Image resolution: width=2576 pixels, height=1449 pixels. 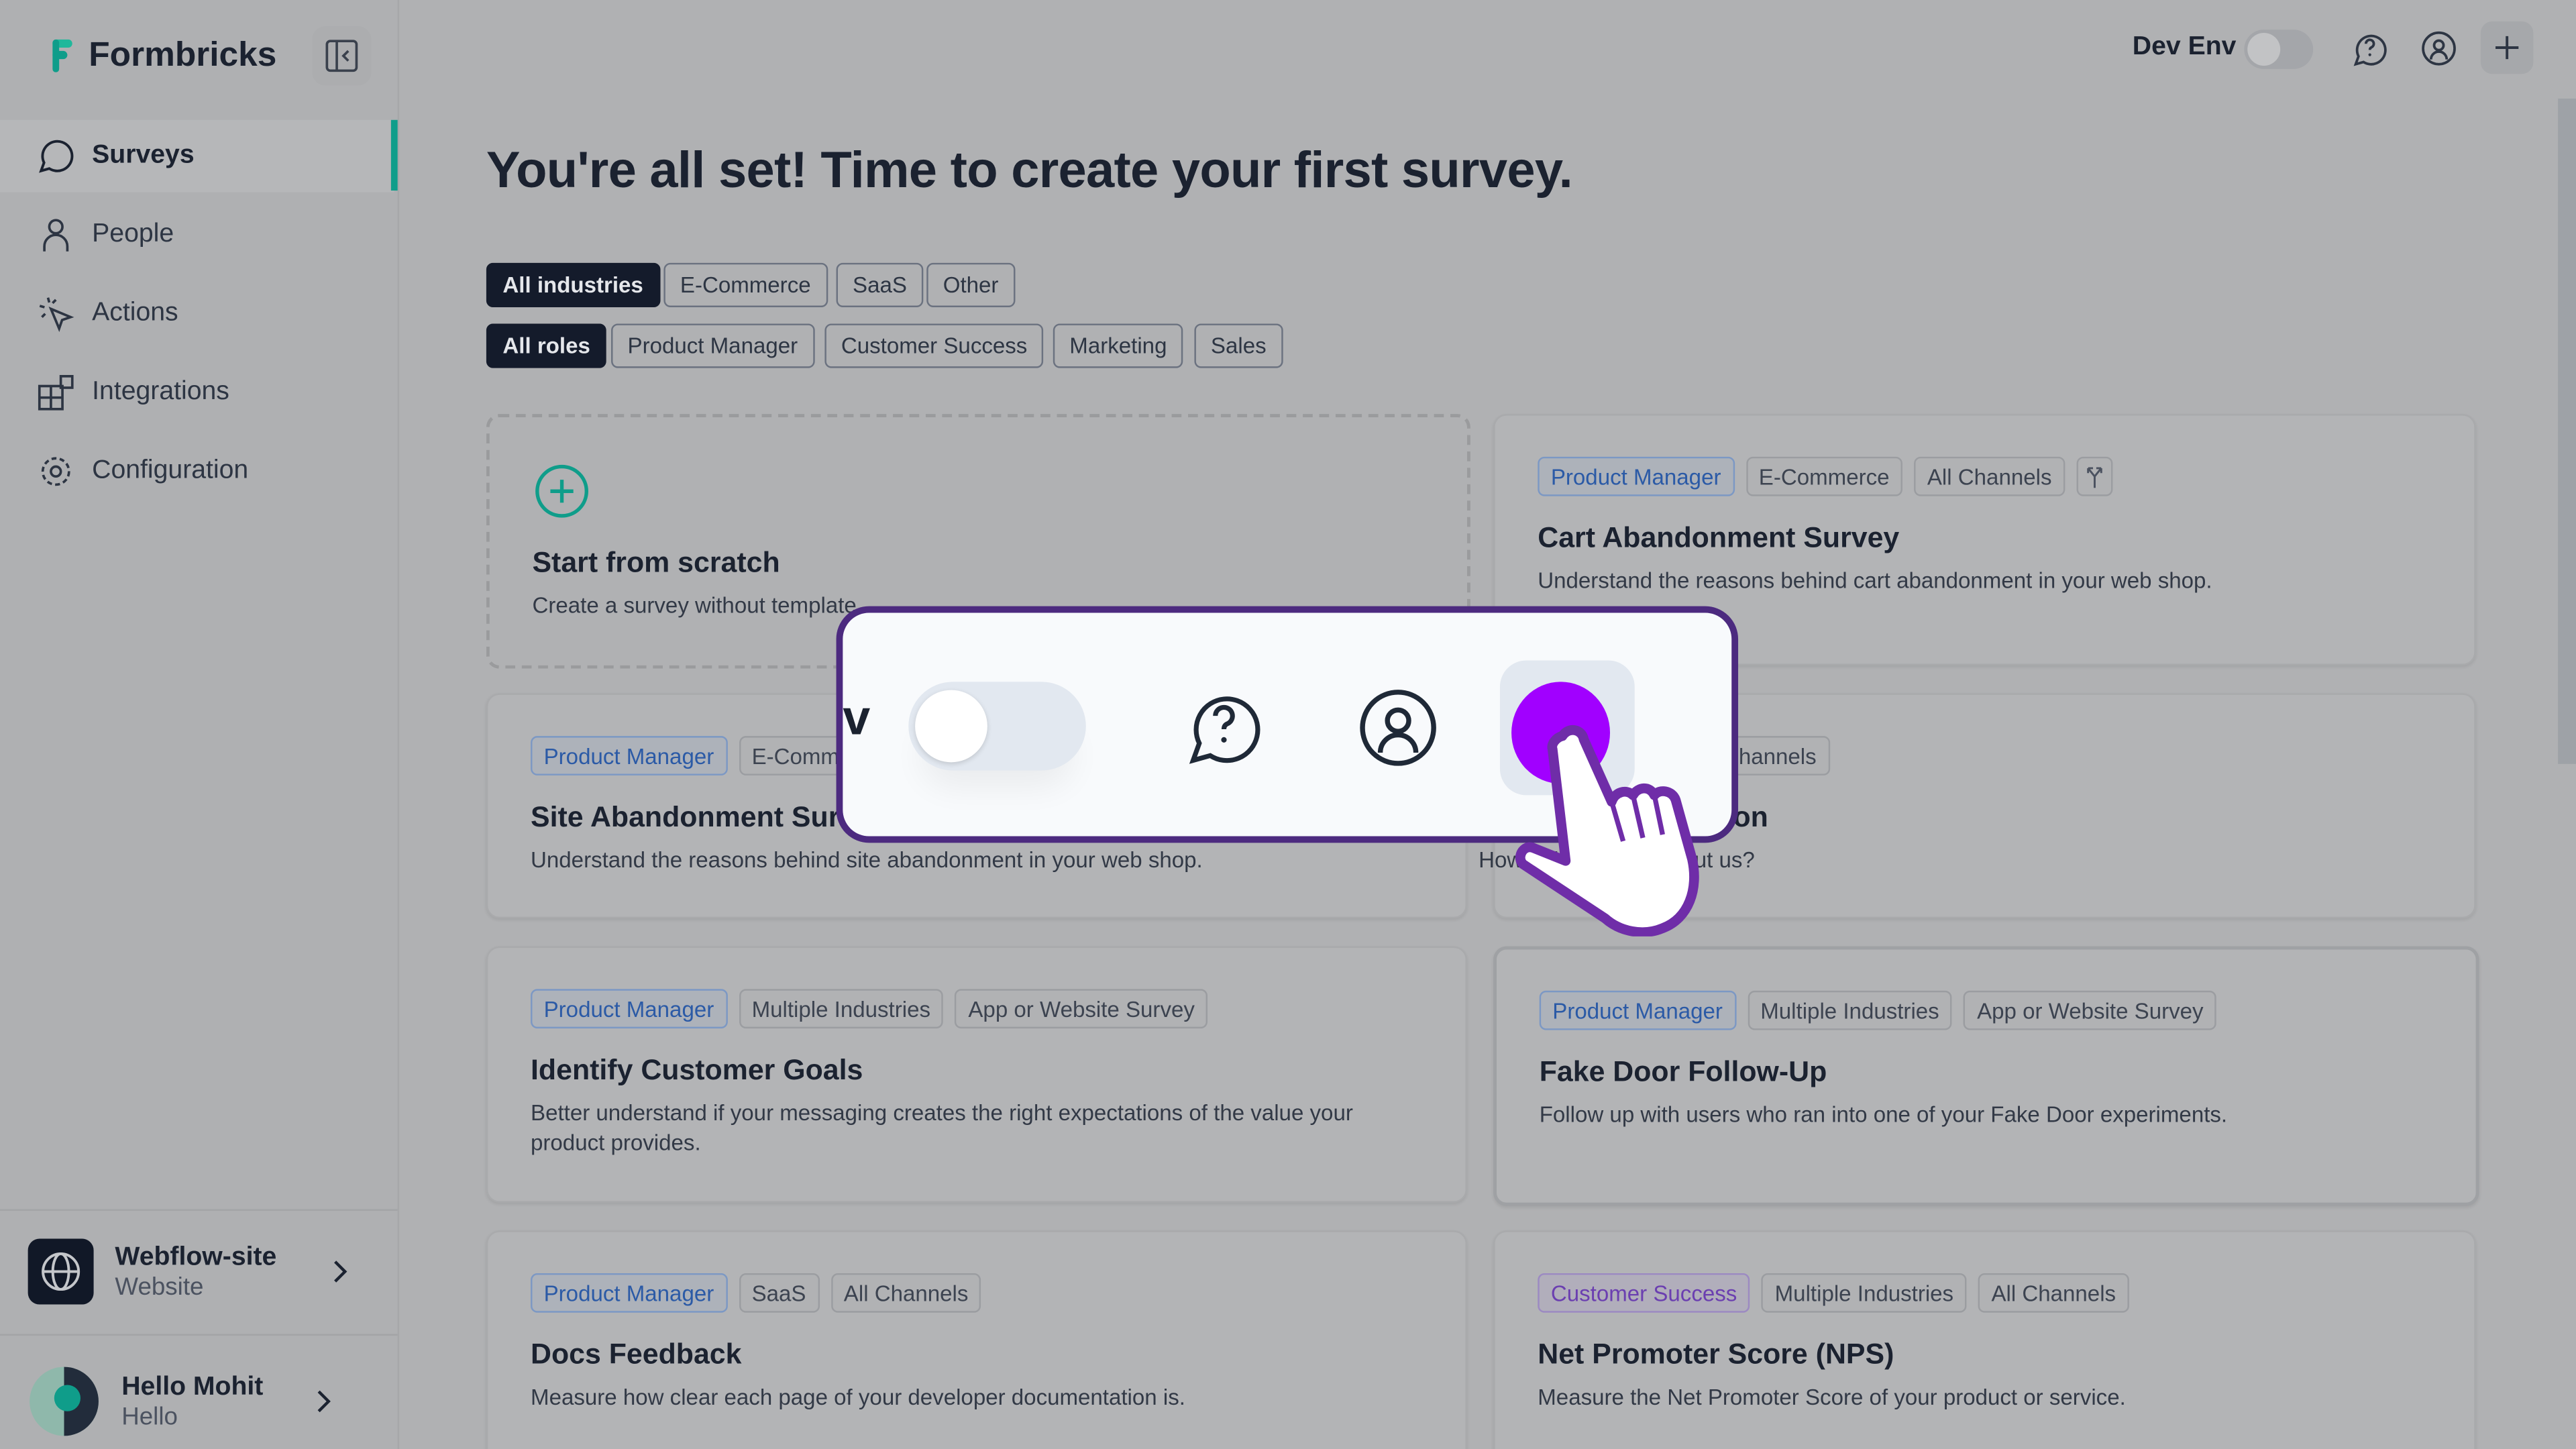 I want to click on user-icon, so click(x=56, y=235).